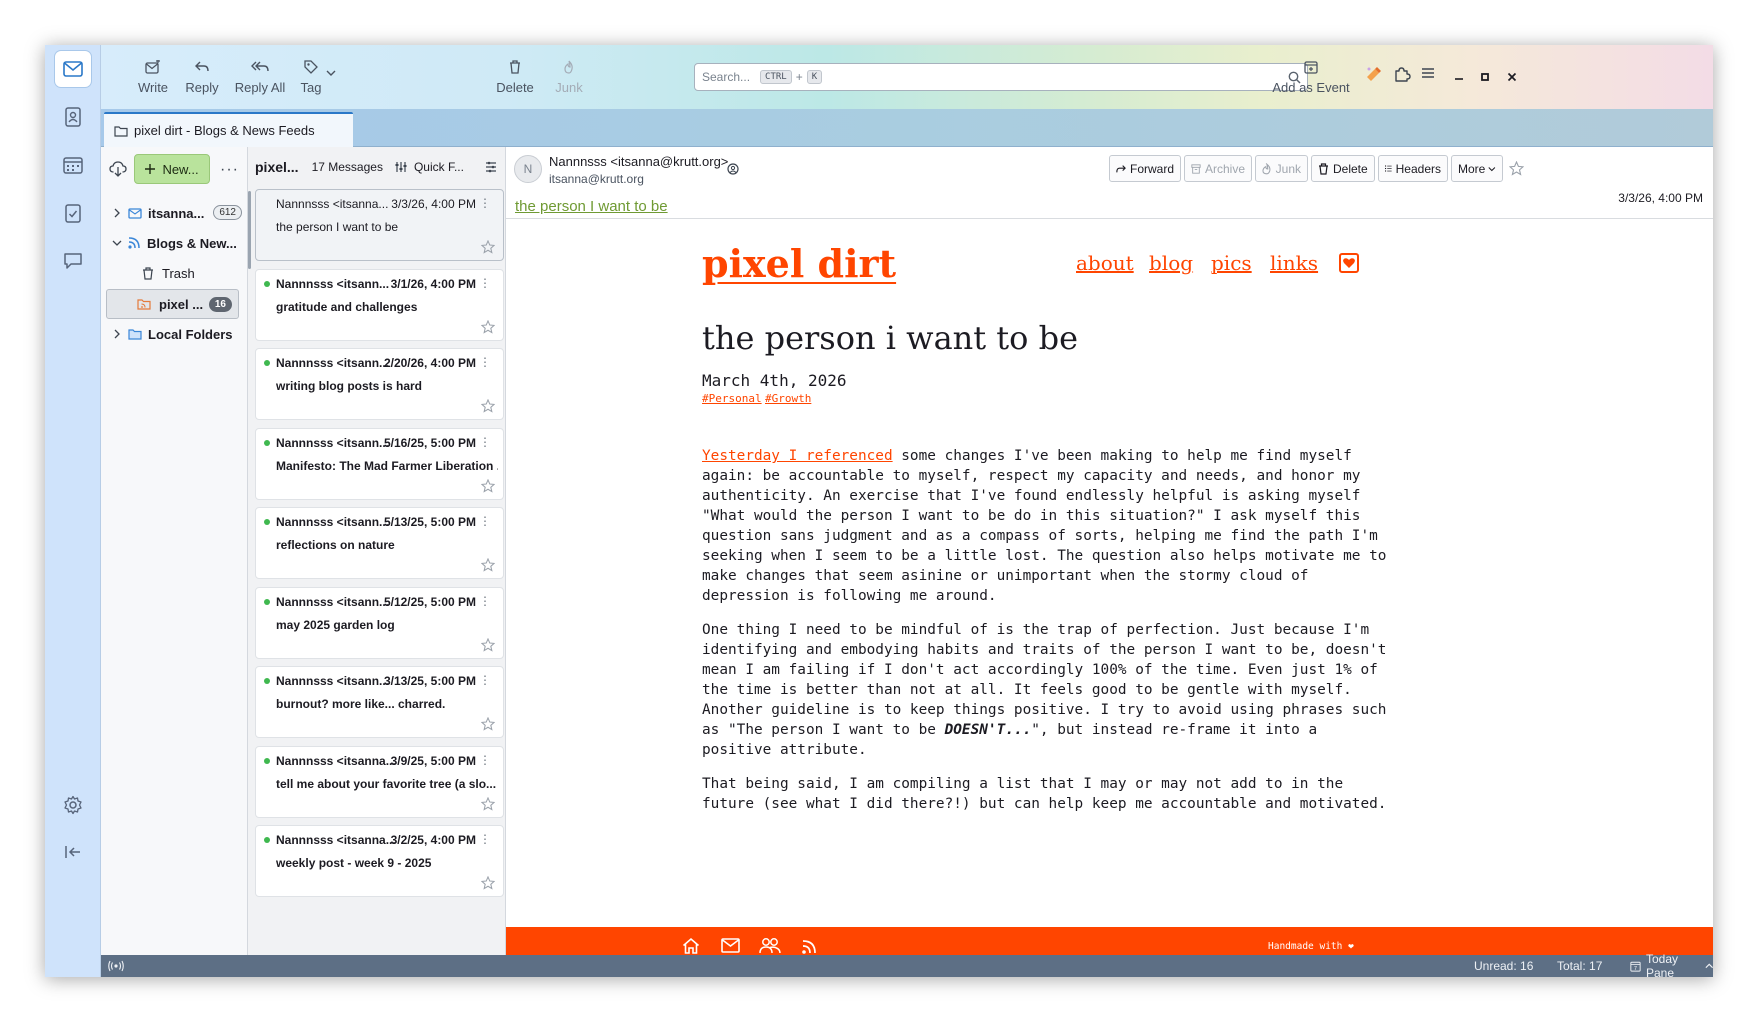  I want to click on nav-links-link: links, so click(1294, 263).